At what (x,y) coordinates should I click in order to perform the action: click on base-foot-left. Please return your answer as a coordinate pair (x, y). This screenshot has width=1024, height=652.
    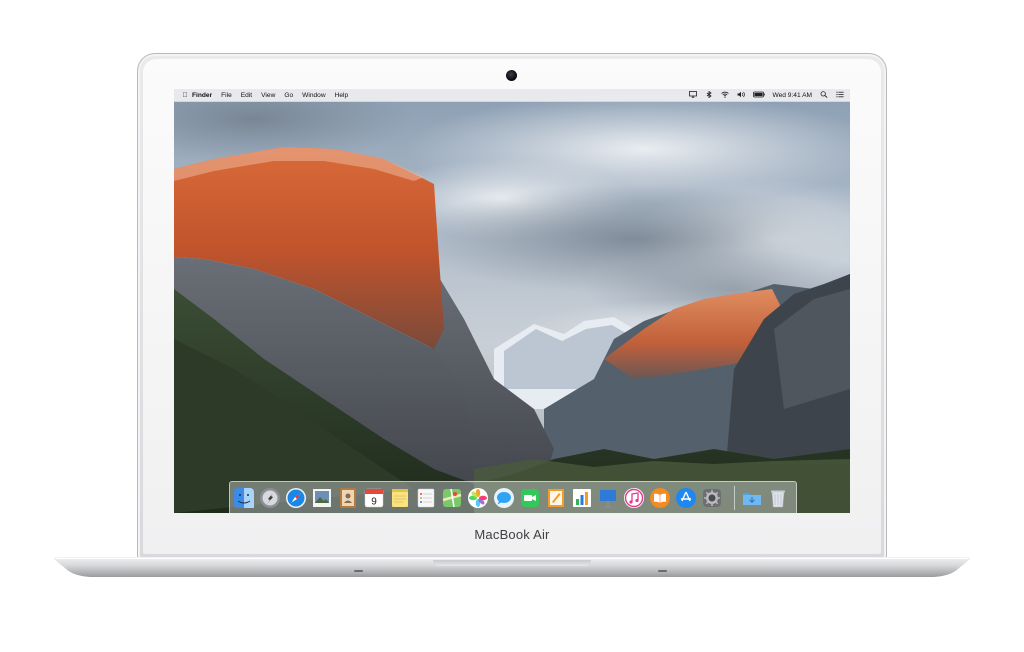
    Looking at the image, I should click on (358, 571).